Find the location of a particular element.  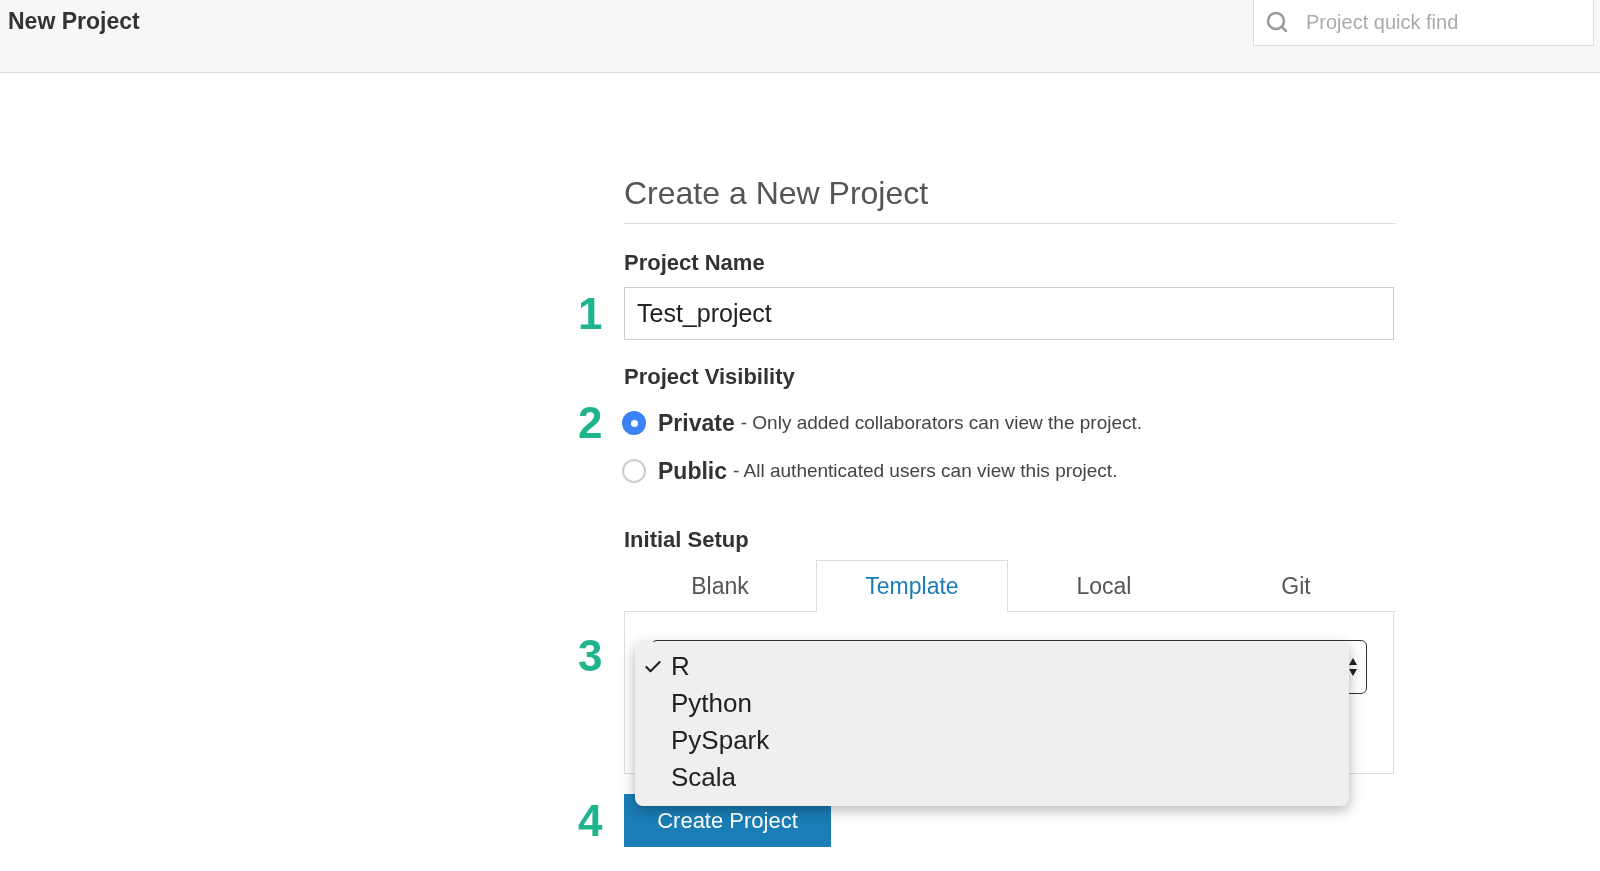

form-heading: Create a New Project is located at coordinates (1010, 196).